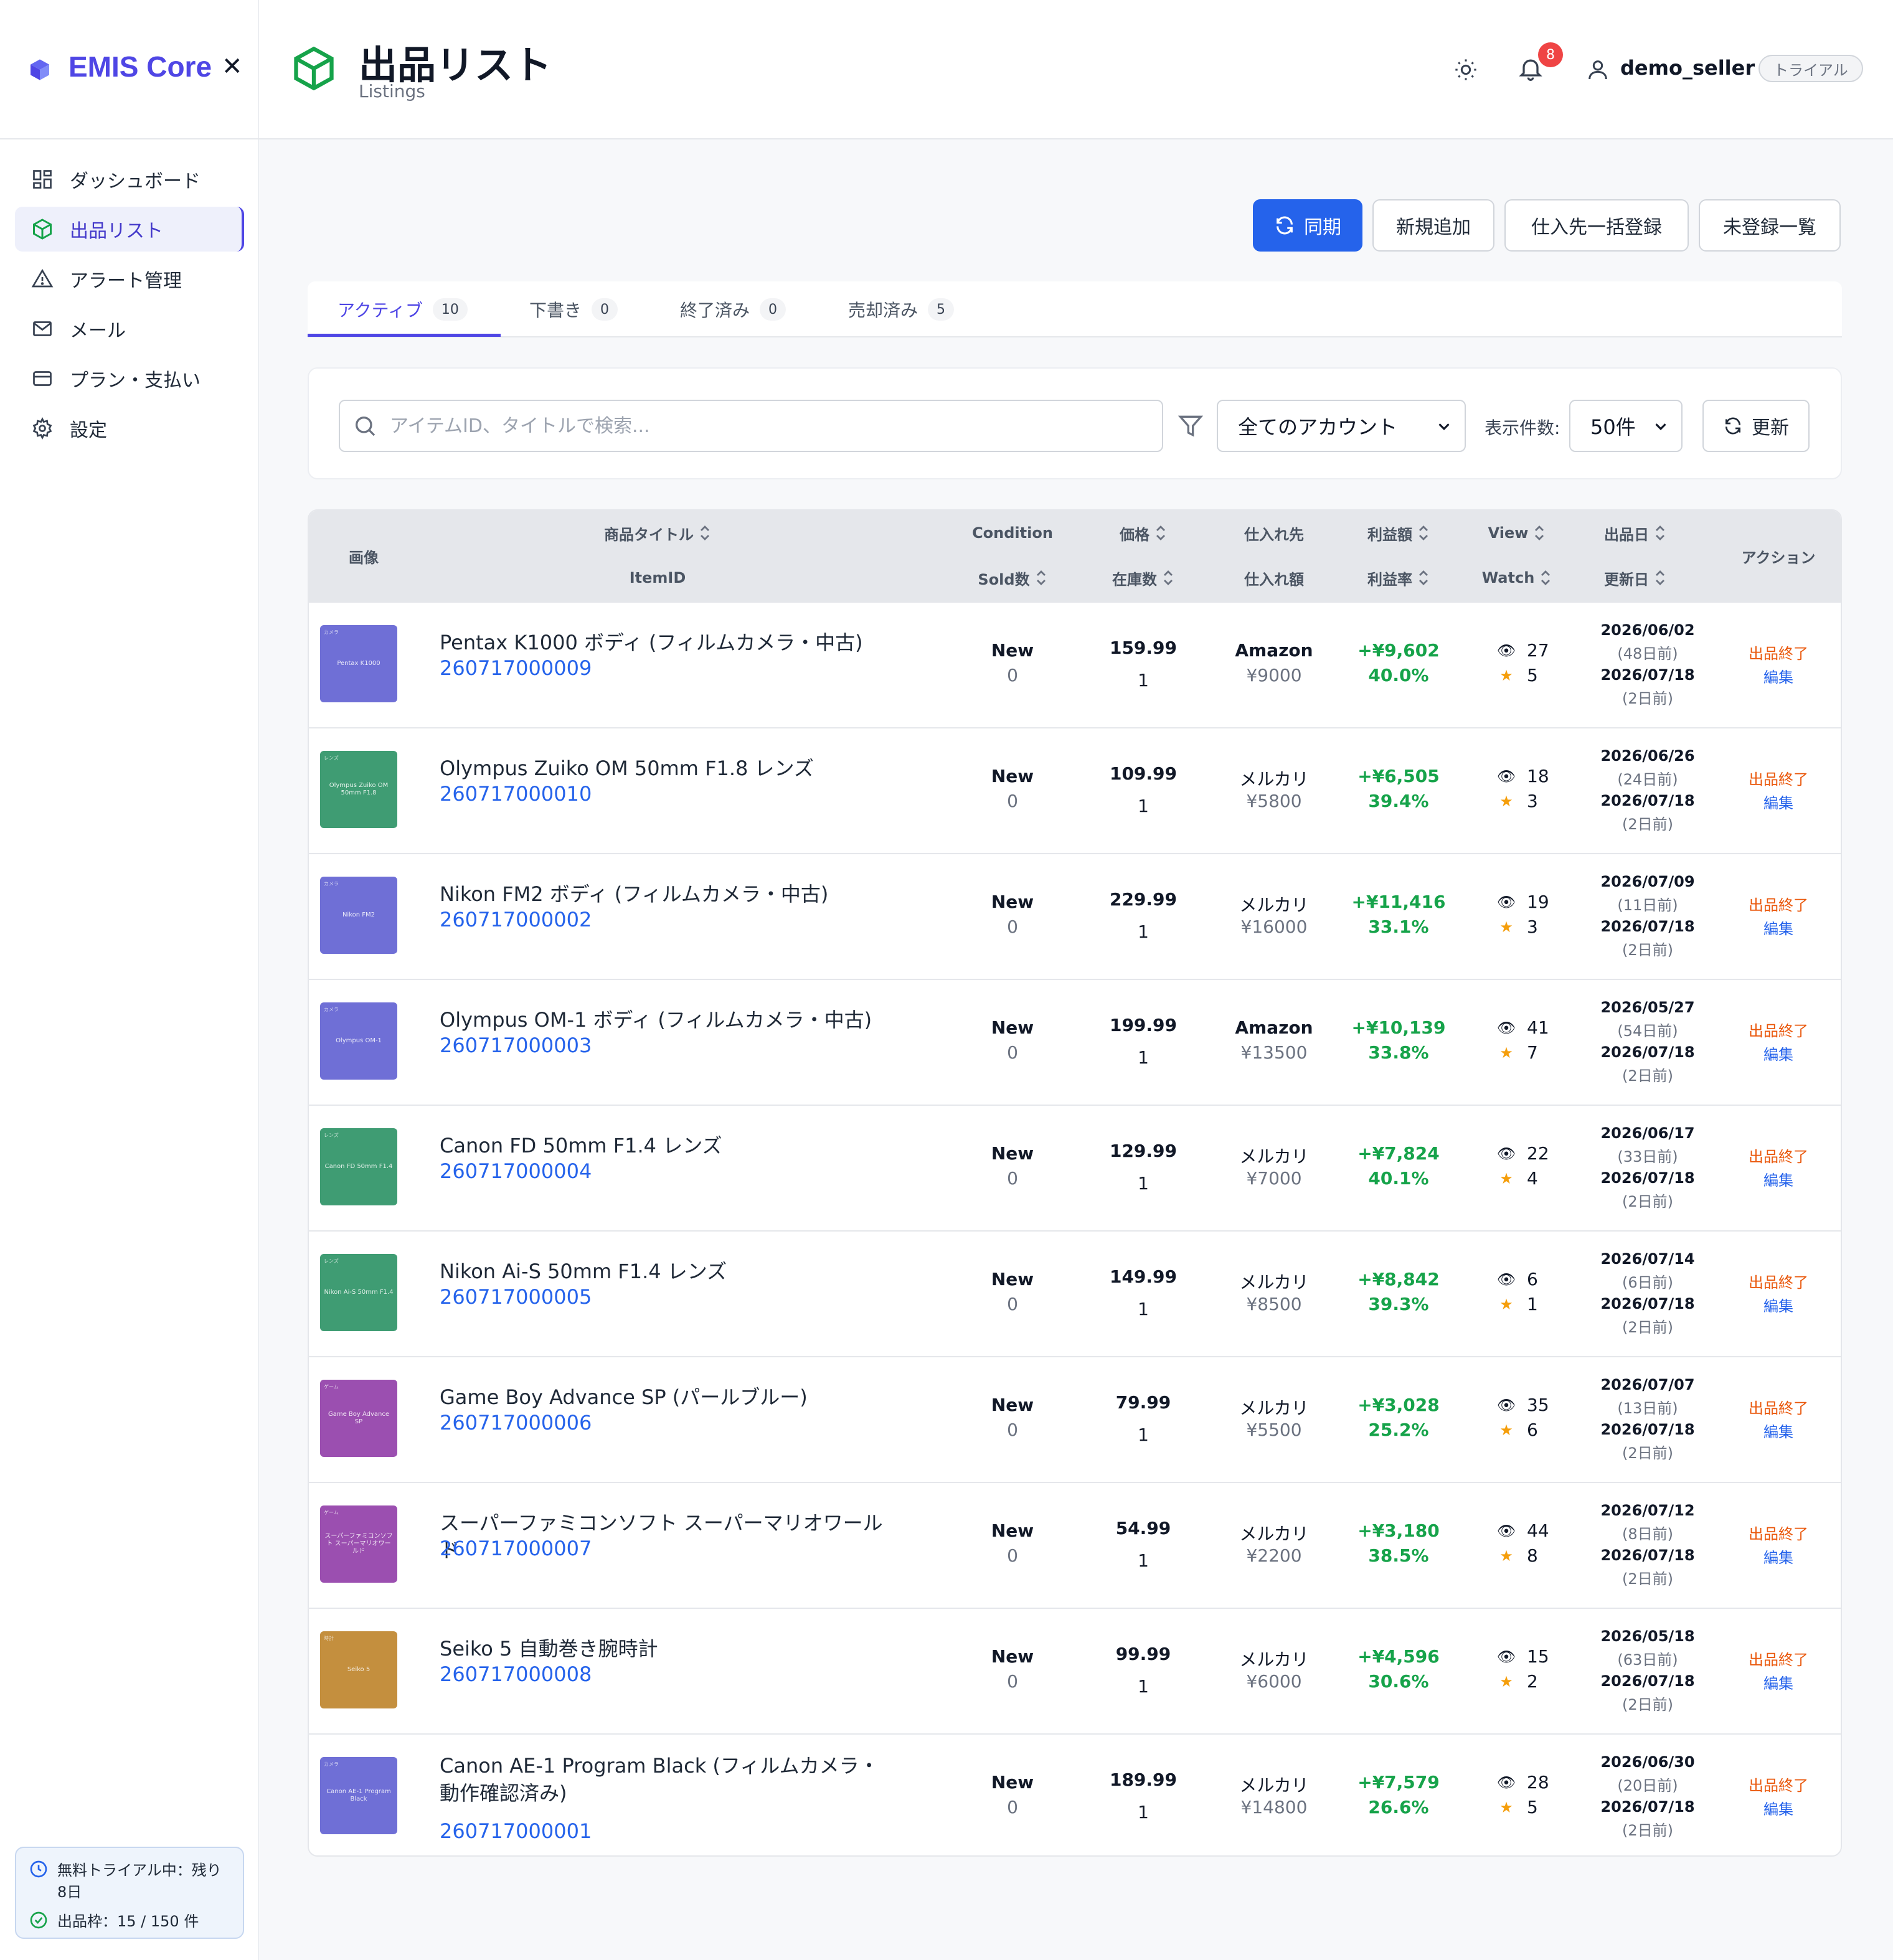  I want to click on col-title: 商品タイトル, so click(658, 533).